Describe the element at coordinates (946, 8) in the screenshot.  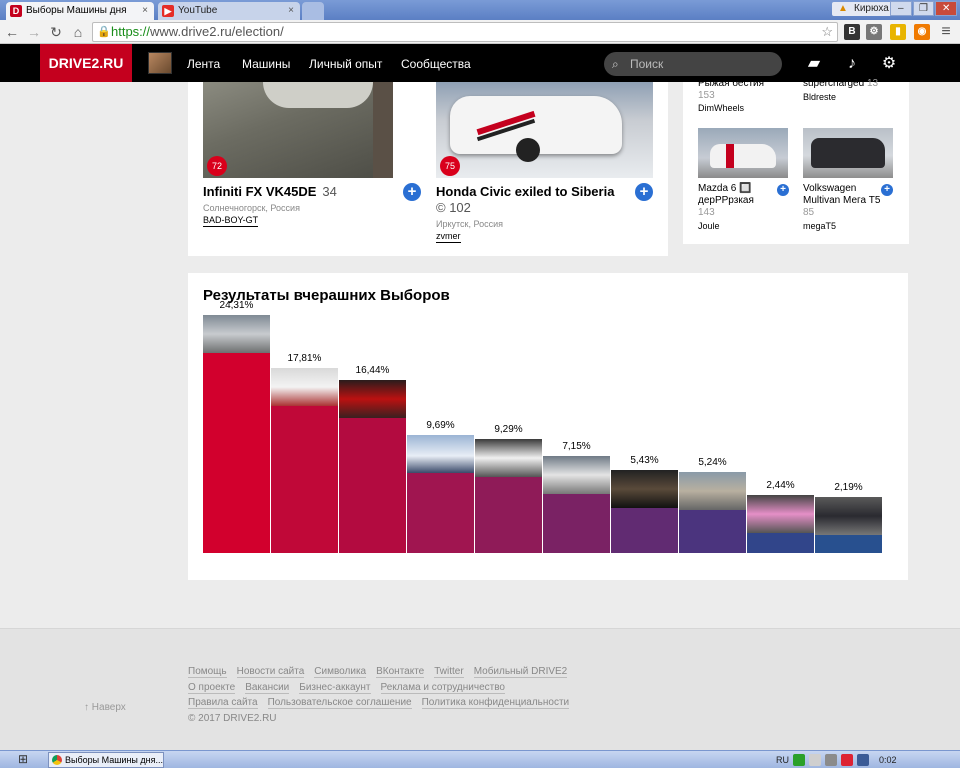
I see `close-window-button: ✕` at that location.